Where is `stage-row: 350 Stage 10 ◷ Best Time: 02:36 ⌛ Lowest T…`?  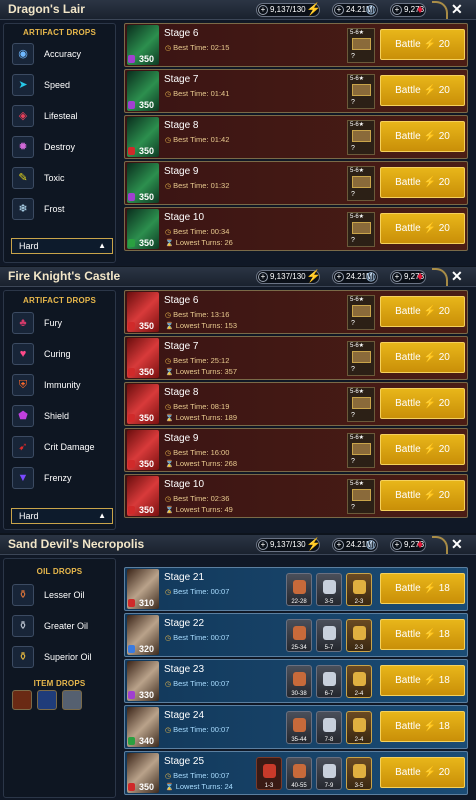 stage-row: 350 Stage 10 ◷ Best Time: 02:36 ⌛ Lowest T… is located at coordinates (296, 496).